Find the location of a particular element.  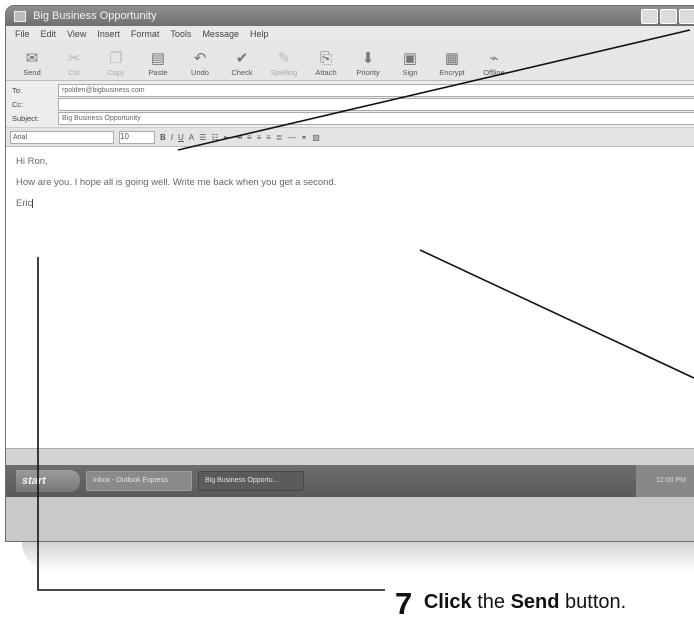

step-number: 7 is located at coordinates (404, 603).